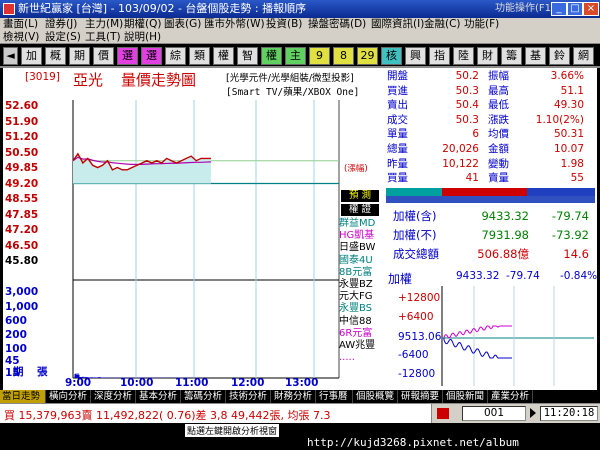  What do you see at coordinates (301, 383) in the screenshot?
I see `time-axis-tick: 13:00` at bounding box center [301, 383].